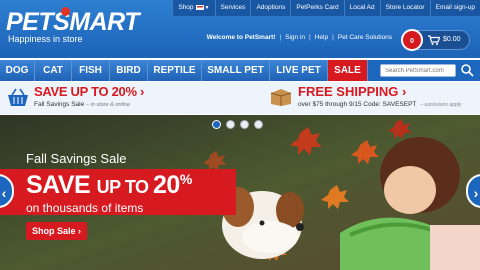 The width and height of the screenshot is (480, 270). What do you see at coordinates (18, 97) in the screenshot?
I see `shopping-basket-icon` at bounding box center [18, 97].